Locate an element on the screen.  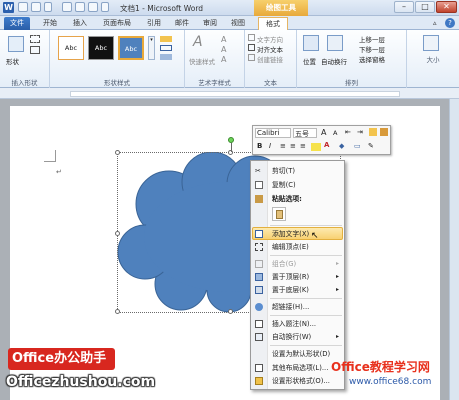
shape-effects-icon is located at coordinates (166, 57).